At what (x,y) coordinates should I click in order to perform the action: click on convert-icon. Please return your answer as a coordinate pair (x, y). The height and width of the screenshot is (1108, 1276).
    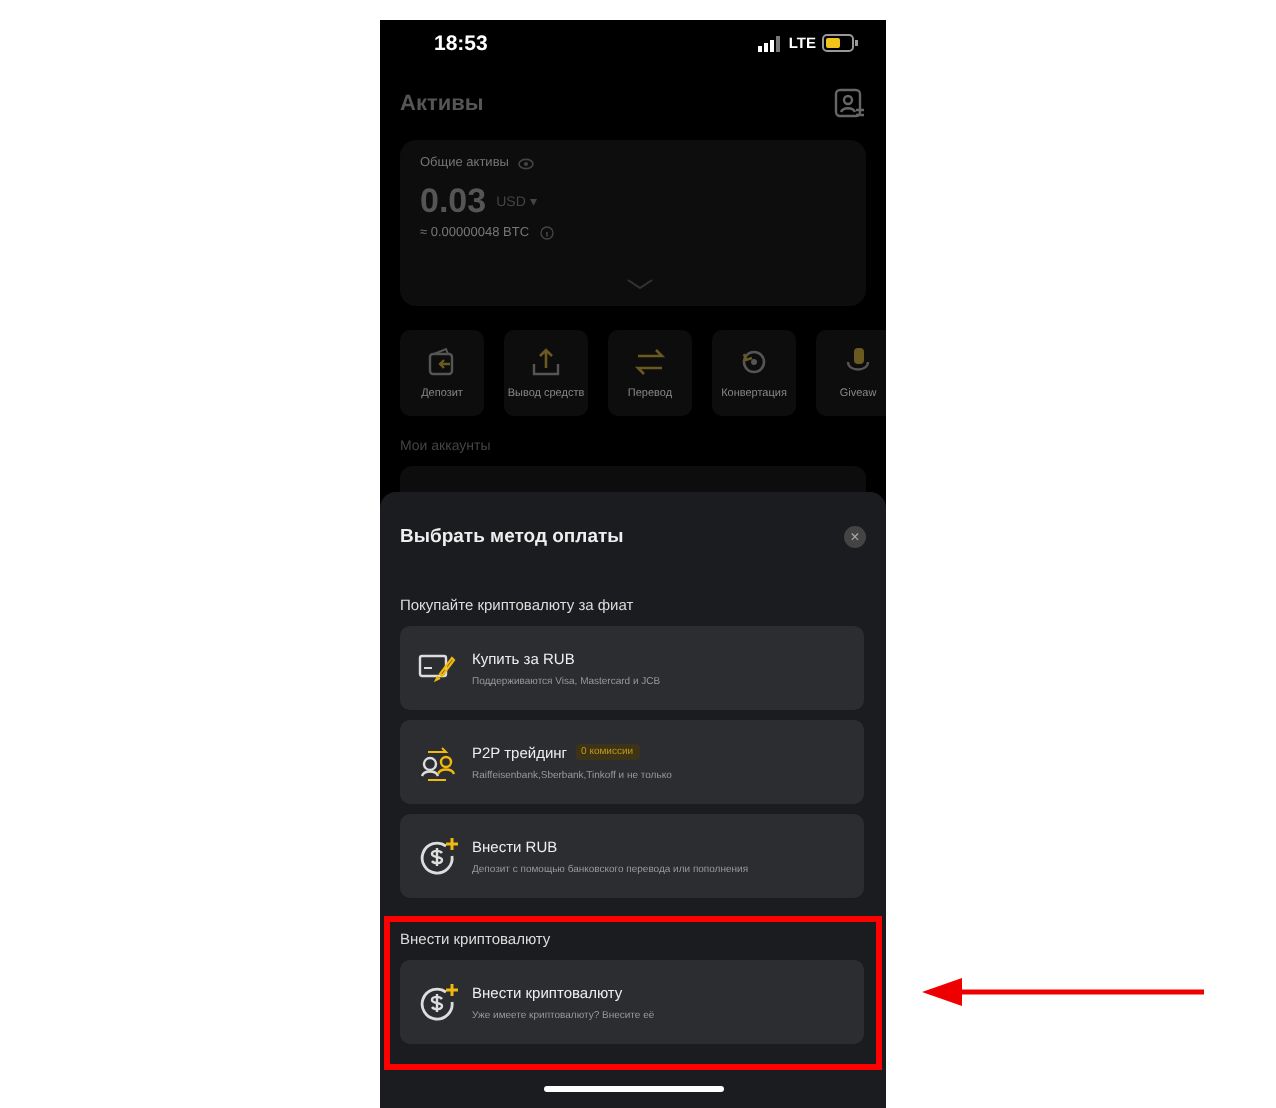
    Looking at the image, I should click on (754, 362).